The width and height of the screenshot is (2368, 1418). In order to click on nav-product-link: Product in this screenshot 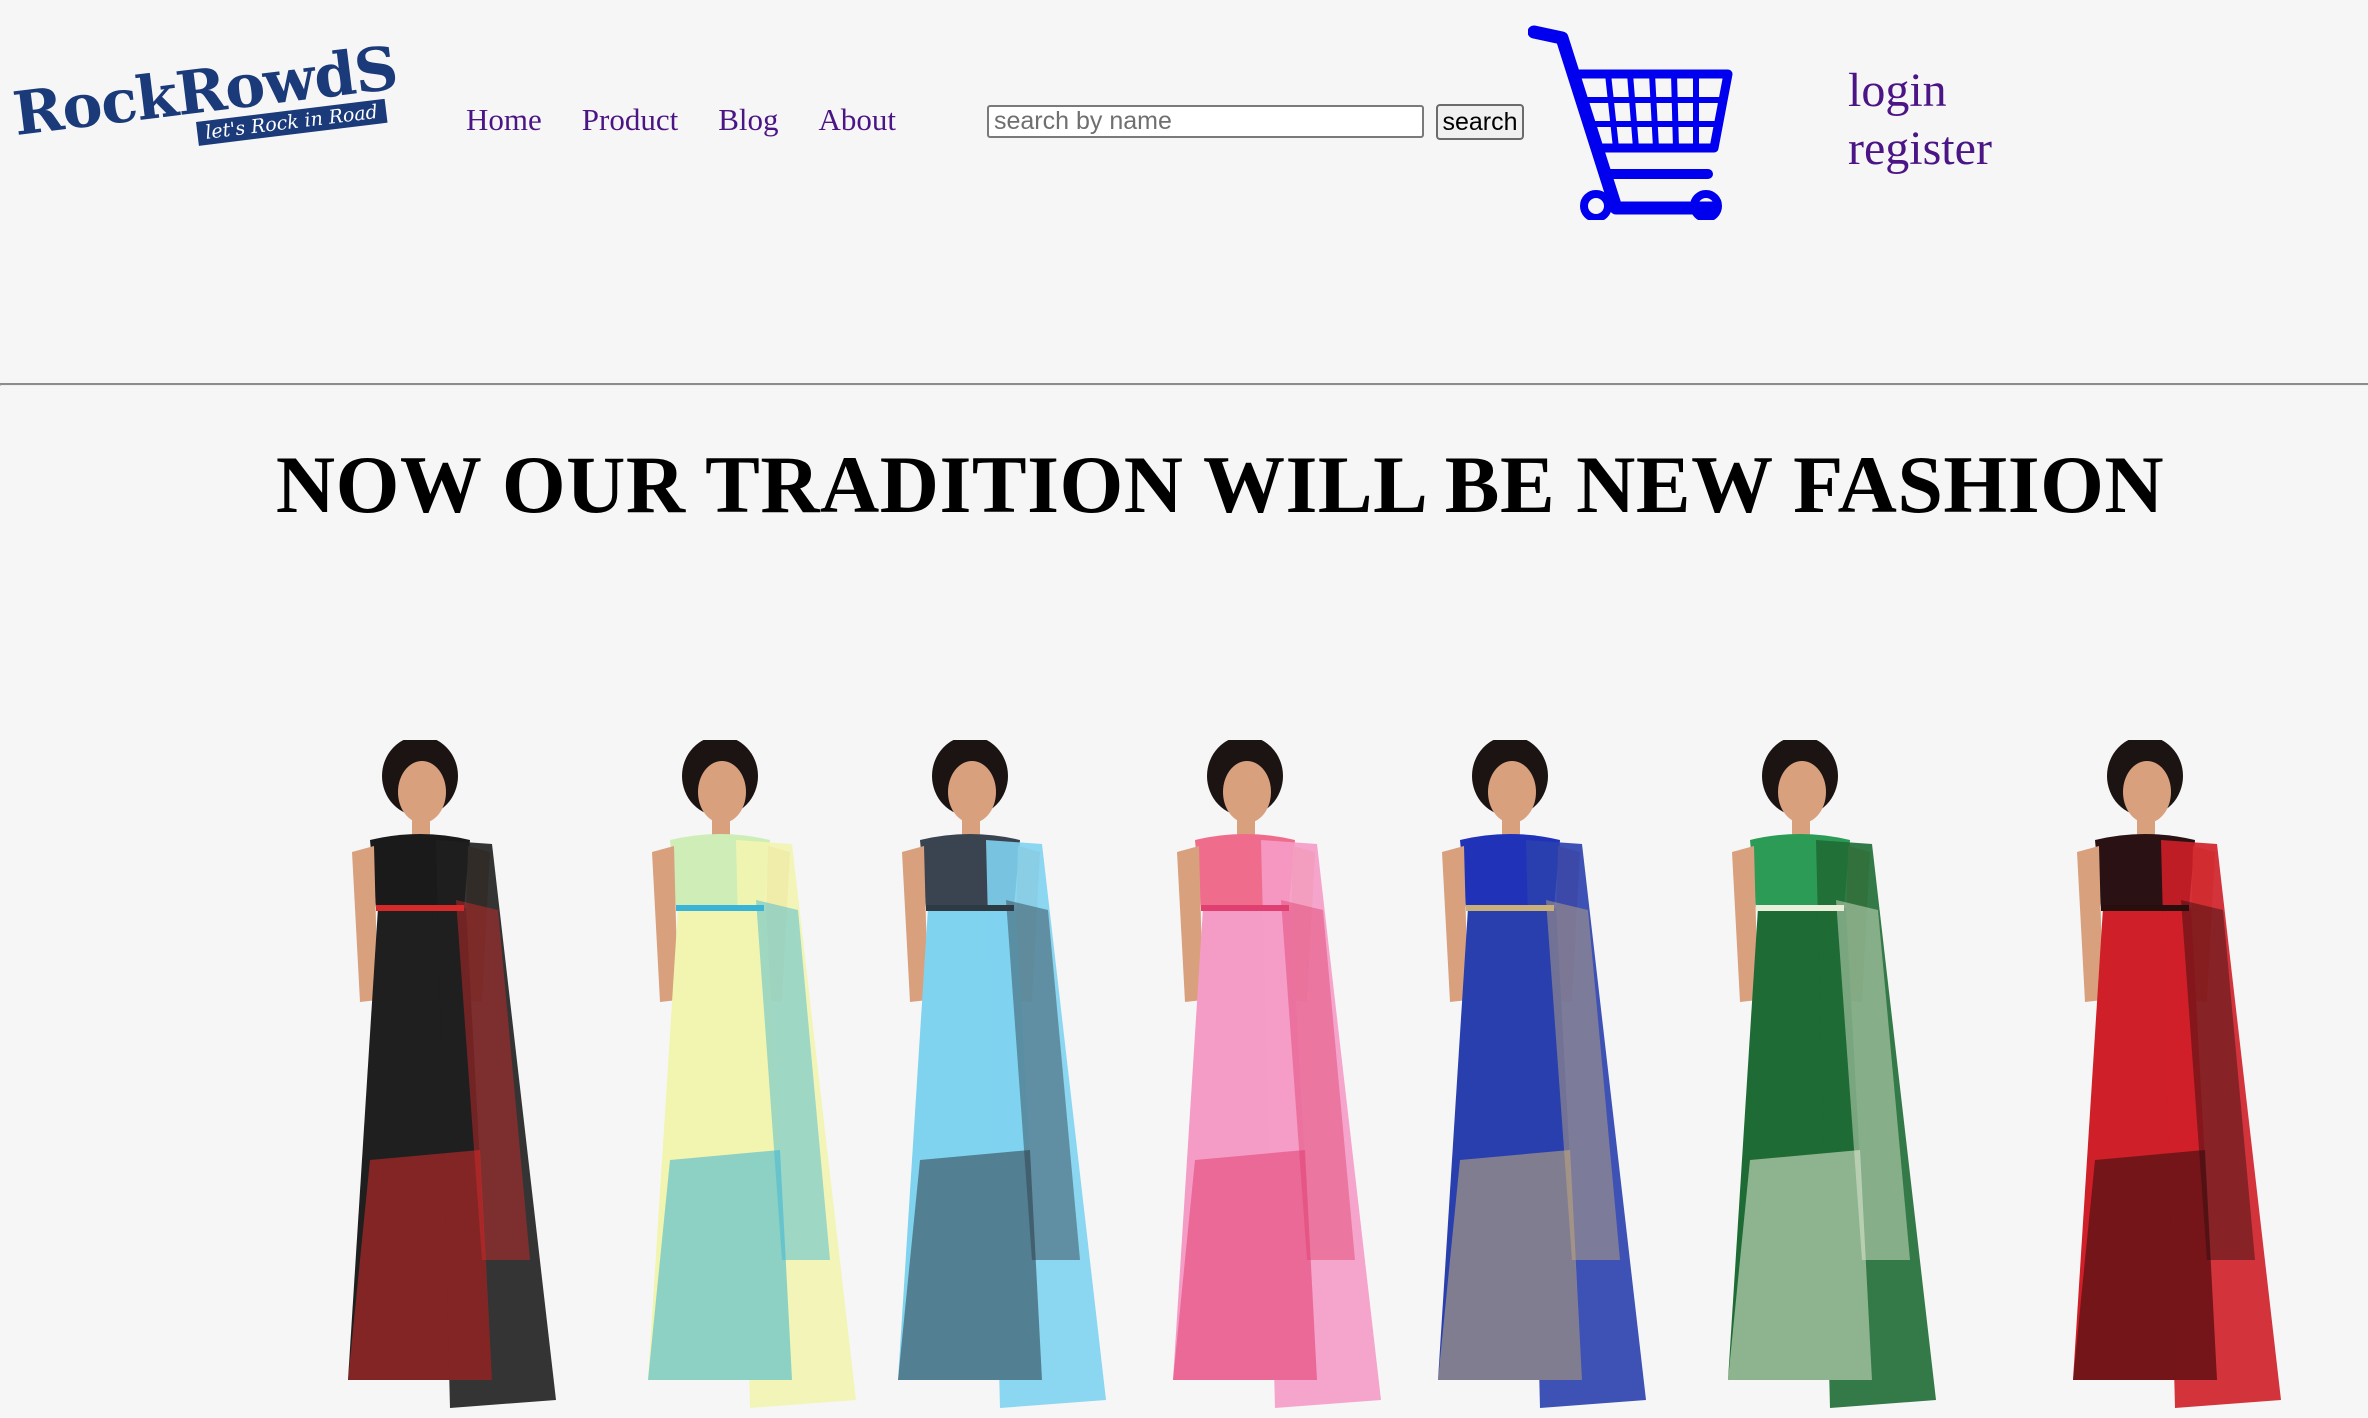, I will do `click(630, 120)`.